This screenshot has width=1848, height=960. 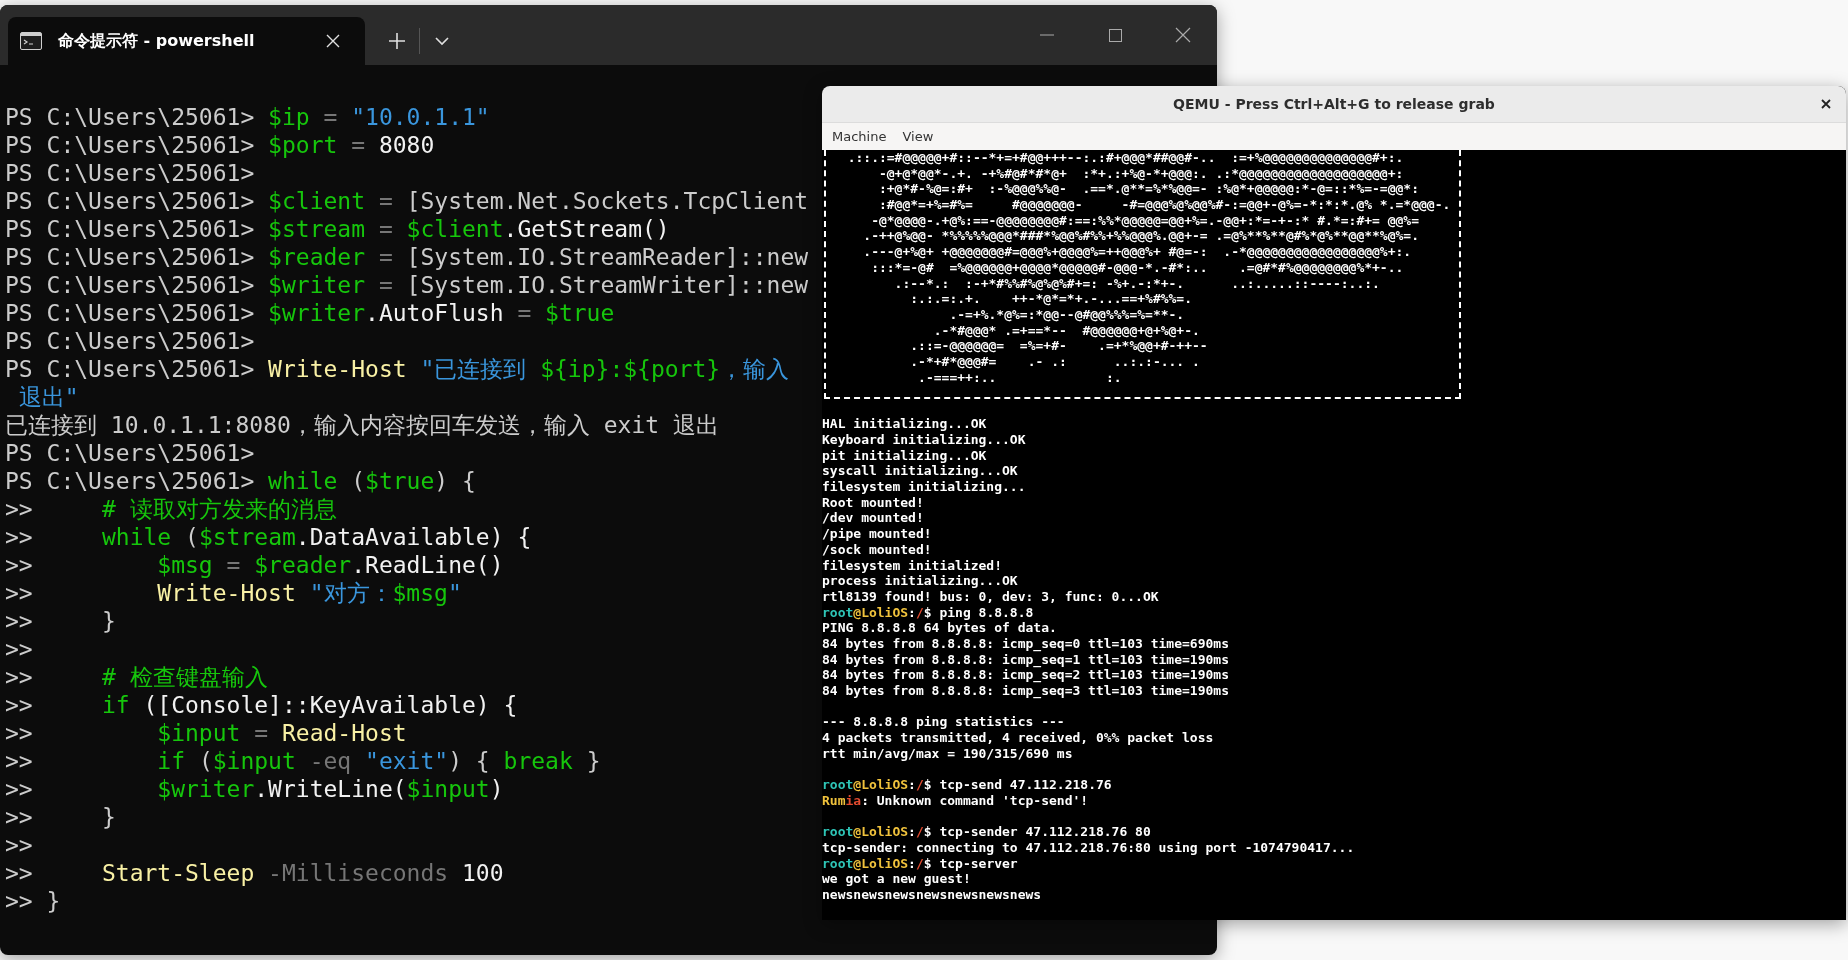 I want to click on console-line: newsnewsnewsnewsnewsnewsnews, so click(x=932, y=894).